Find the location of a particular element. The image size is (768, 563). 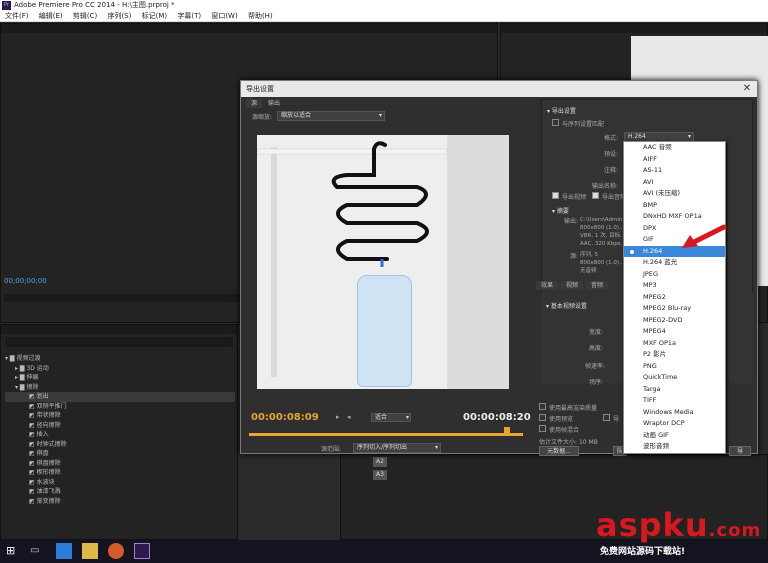

effects-search-field is located at coordinates (119, 342).